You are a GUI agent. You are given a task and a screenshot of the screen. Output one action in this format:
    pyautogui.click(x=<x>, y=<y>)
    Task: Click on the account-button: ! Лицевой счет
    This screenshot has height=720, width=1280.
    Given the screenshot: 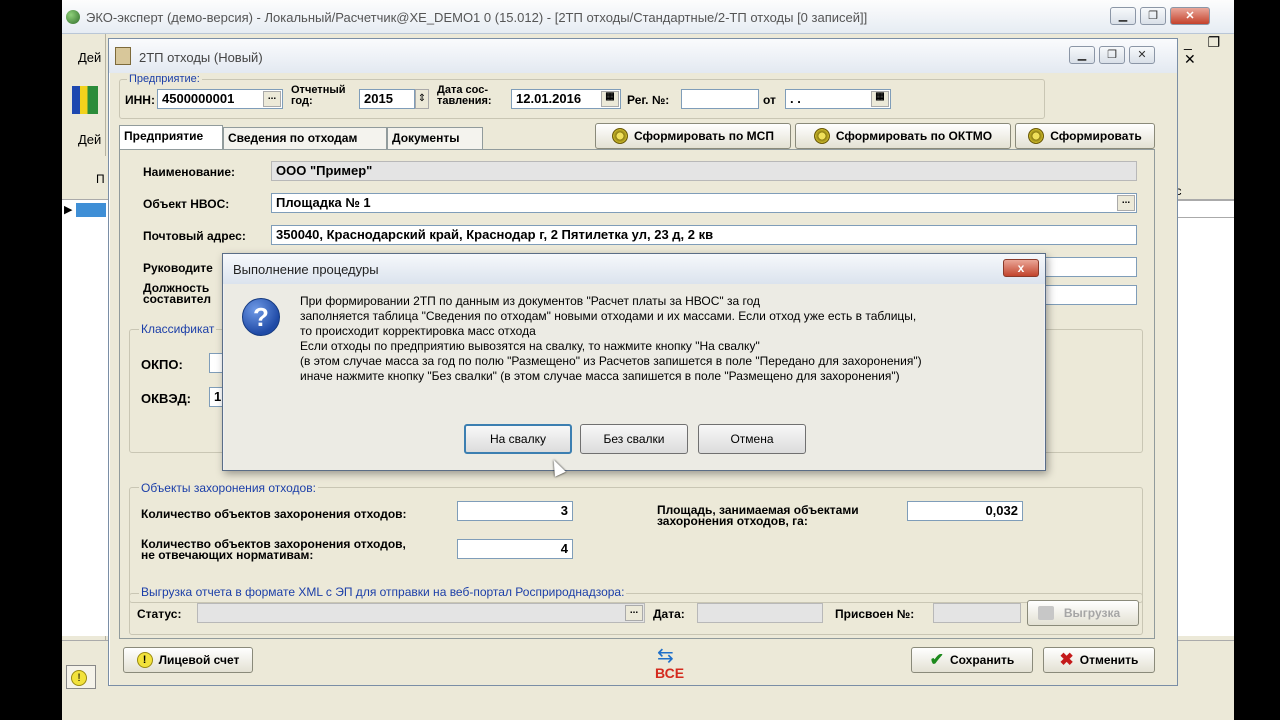 What is the action you would take?
    pyautogui.click(x=188, y=660)
    